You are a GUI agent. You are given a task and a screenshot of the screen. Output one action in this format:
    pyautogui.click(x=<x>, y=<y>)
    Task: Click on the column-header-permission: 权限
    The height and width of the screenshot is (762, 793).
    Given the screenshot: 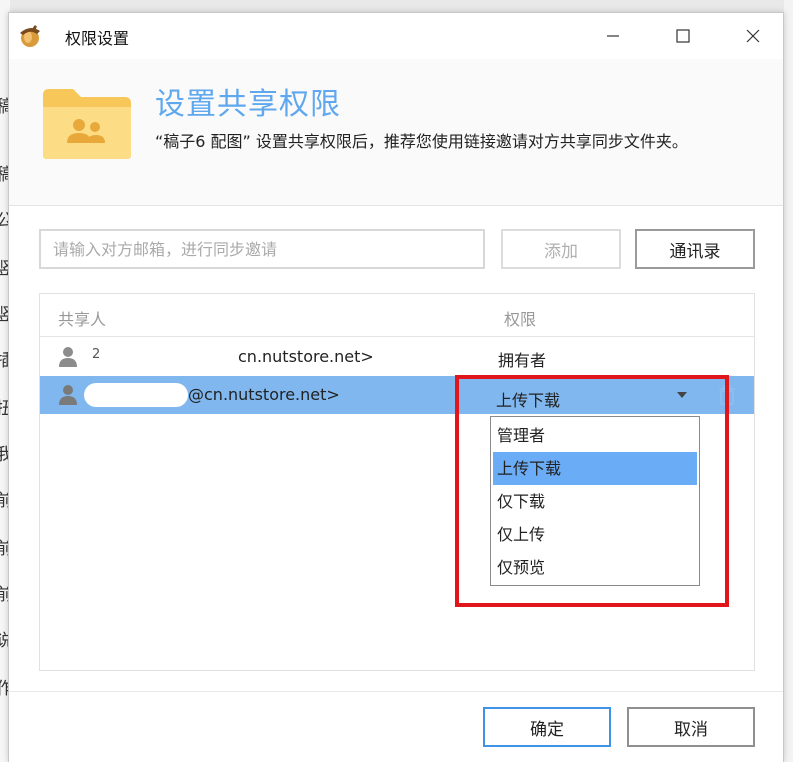 What is the action you would take?
    pyautogui.click(x=520, y=319)
    